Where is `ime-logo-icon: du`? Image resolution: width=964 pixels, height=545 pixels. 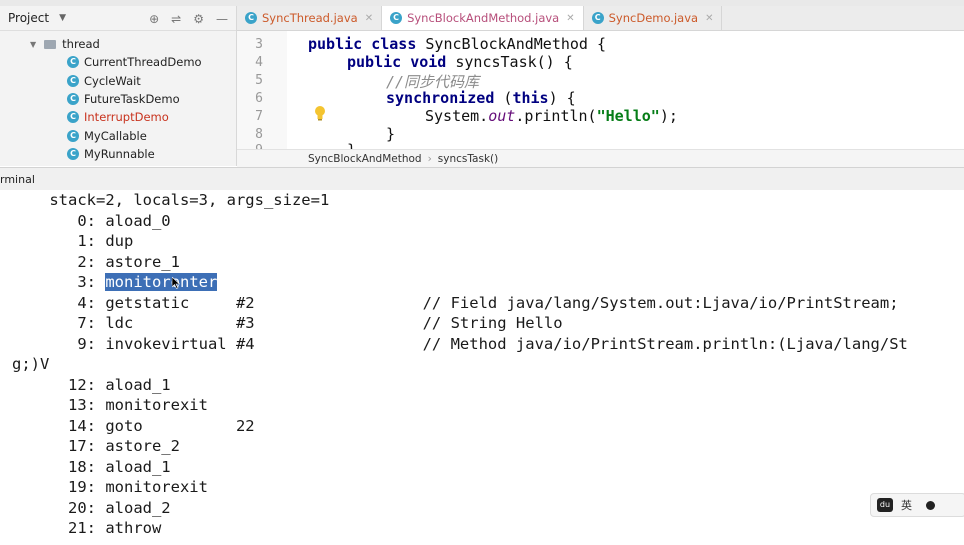 ime-logo-icon: du is located at coordinates (885, 505).